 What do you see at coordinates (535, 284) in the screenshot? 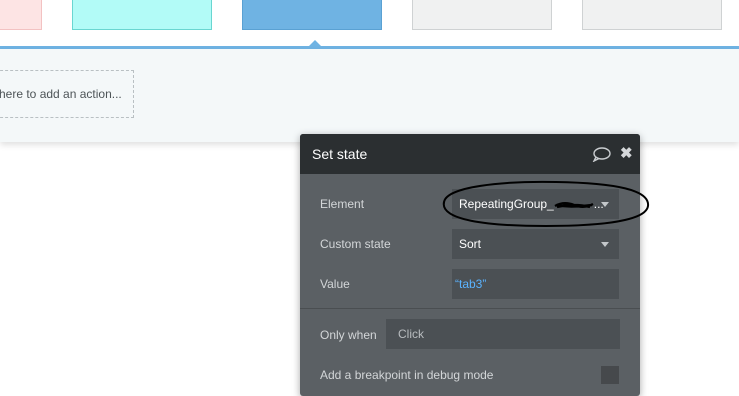
I see `value-input: “tab3”` at bounding box center [535, 284].